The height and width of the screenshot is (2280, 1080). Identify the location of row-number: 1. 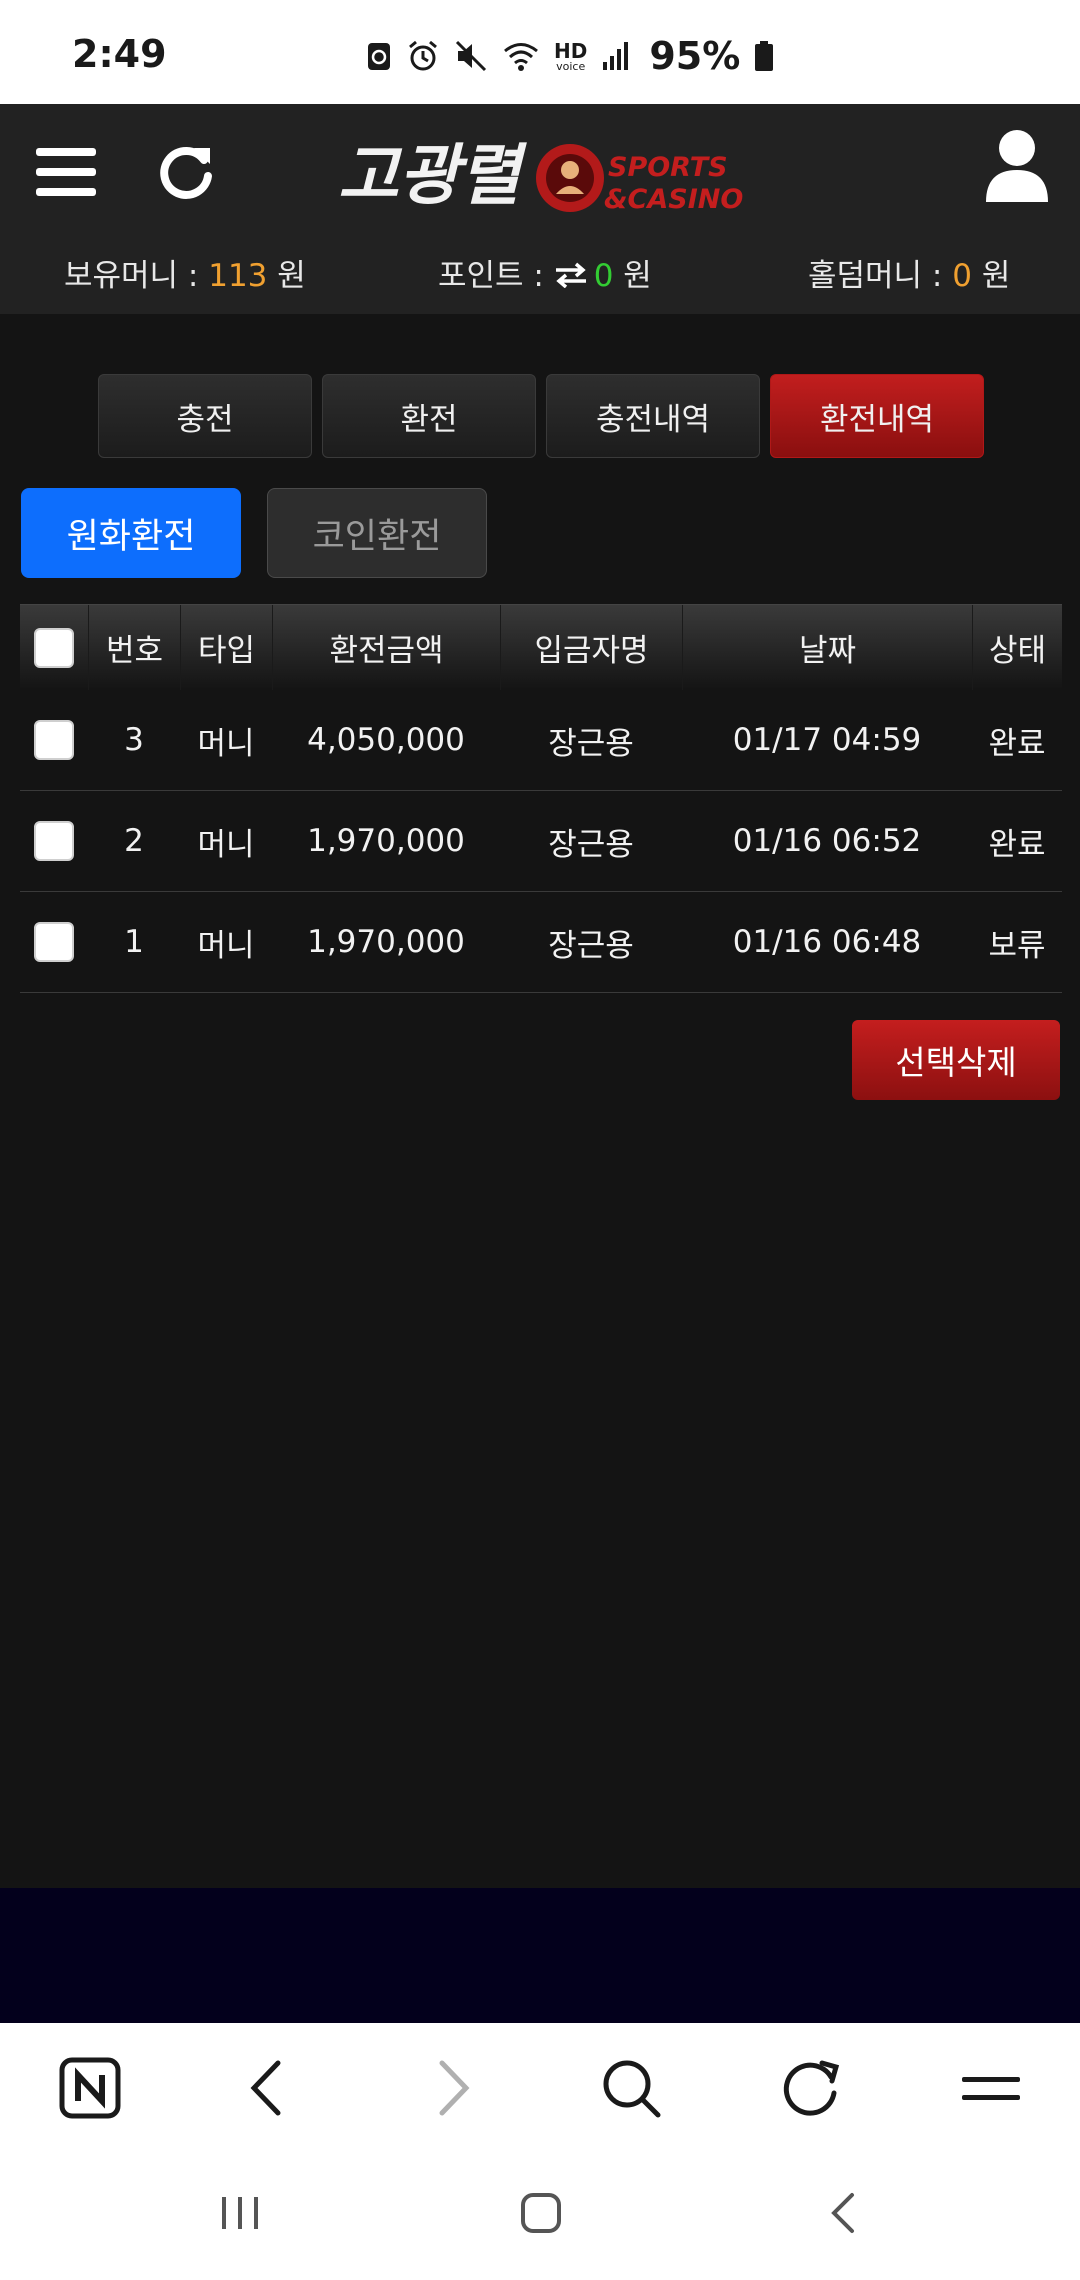
(134, 942).